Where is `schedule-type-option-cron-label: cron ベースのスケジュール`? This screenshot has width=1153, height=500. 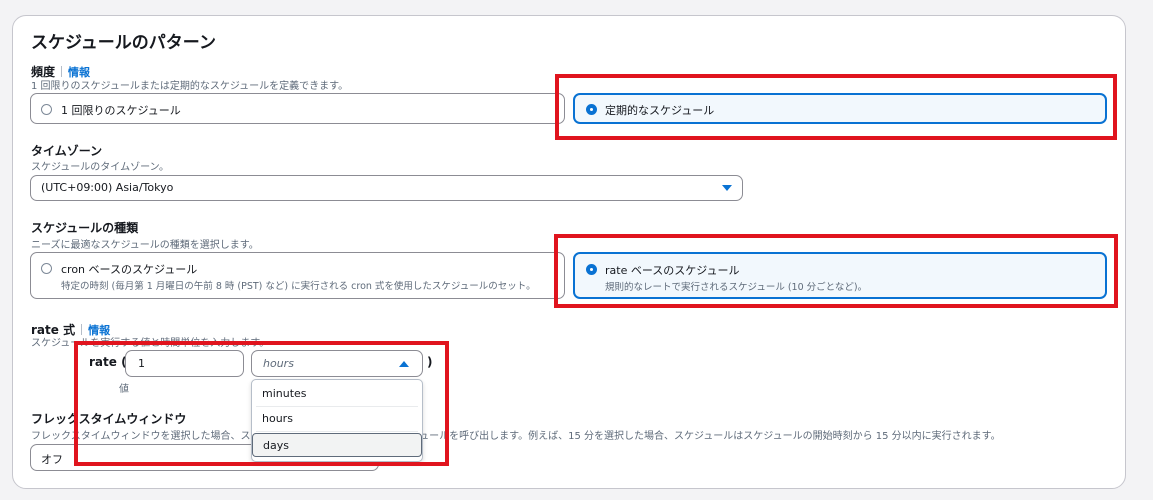
schedule-type-option-cron-label: cron ベースのスケジュール is located at coordinates (129, 269).